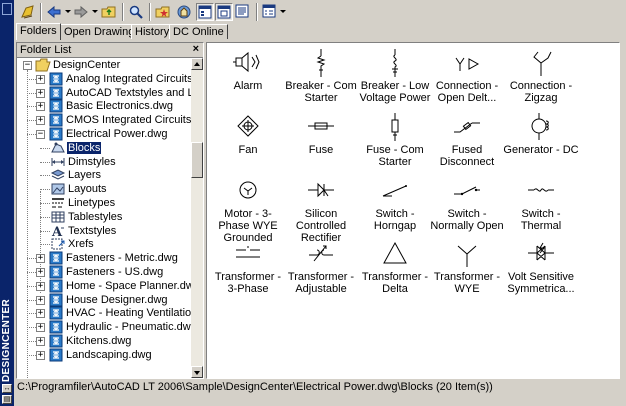 The height and width of the screenshot is (406, 626). Describe the element at coordinates (541, 142) in the screenshot. I see `block-item: Generator - DC` at that location.